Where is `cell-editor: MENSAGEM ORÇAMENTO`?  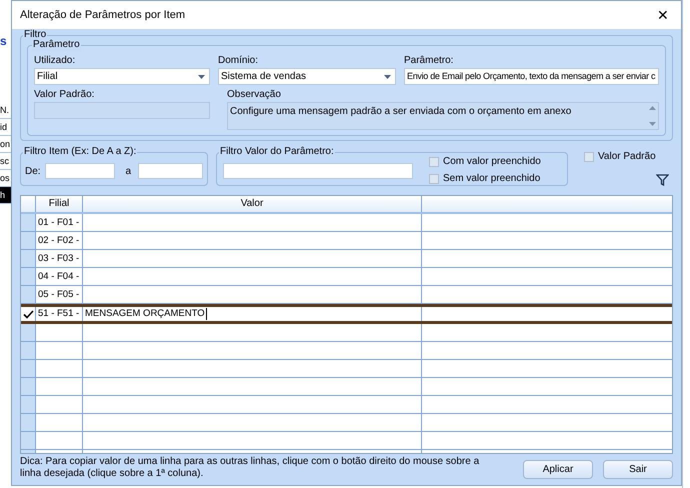
cell-editor: MENSAGEM ORÇAMENTO is located at coordinates (146, 314).